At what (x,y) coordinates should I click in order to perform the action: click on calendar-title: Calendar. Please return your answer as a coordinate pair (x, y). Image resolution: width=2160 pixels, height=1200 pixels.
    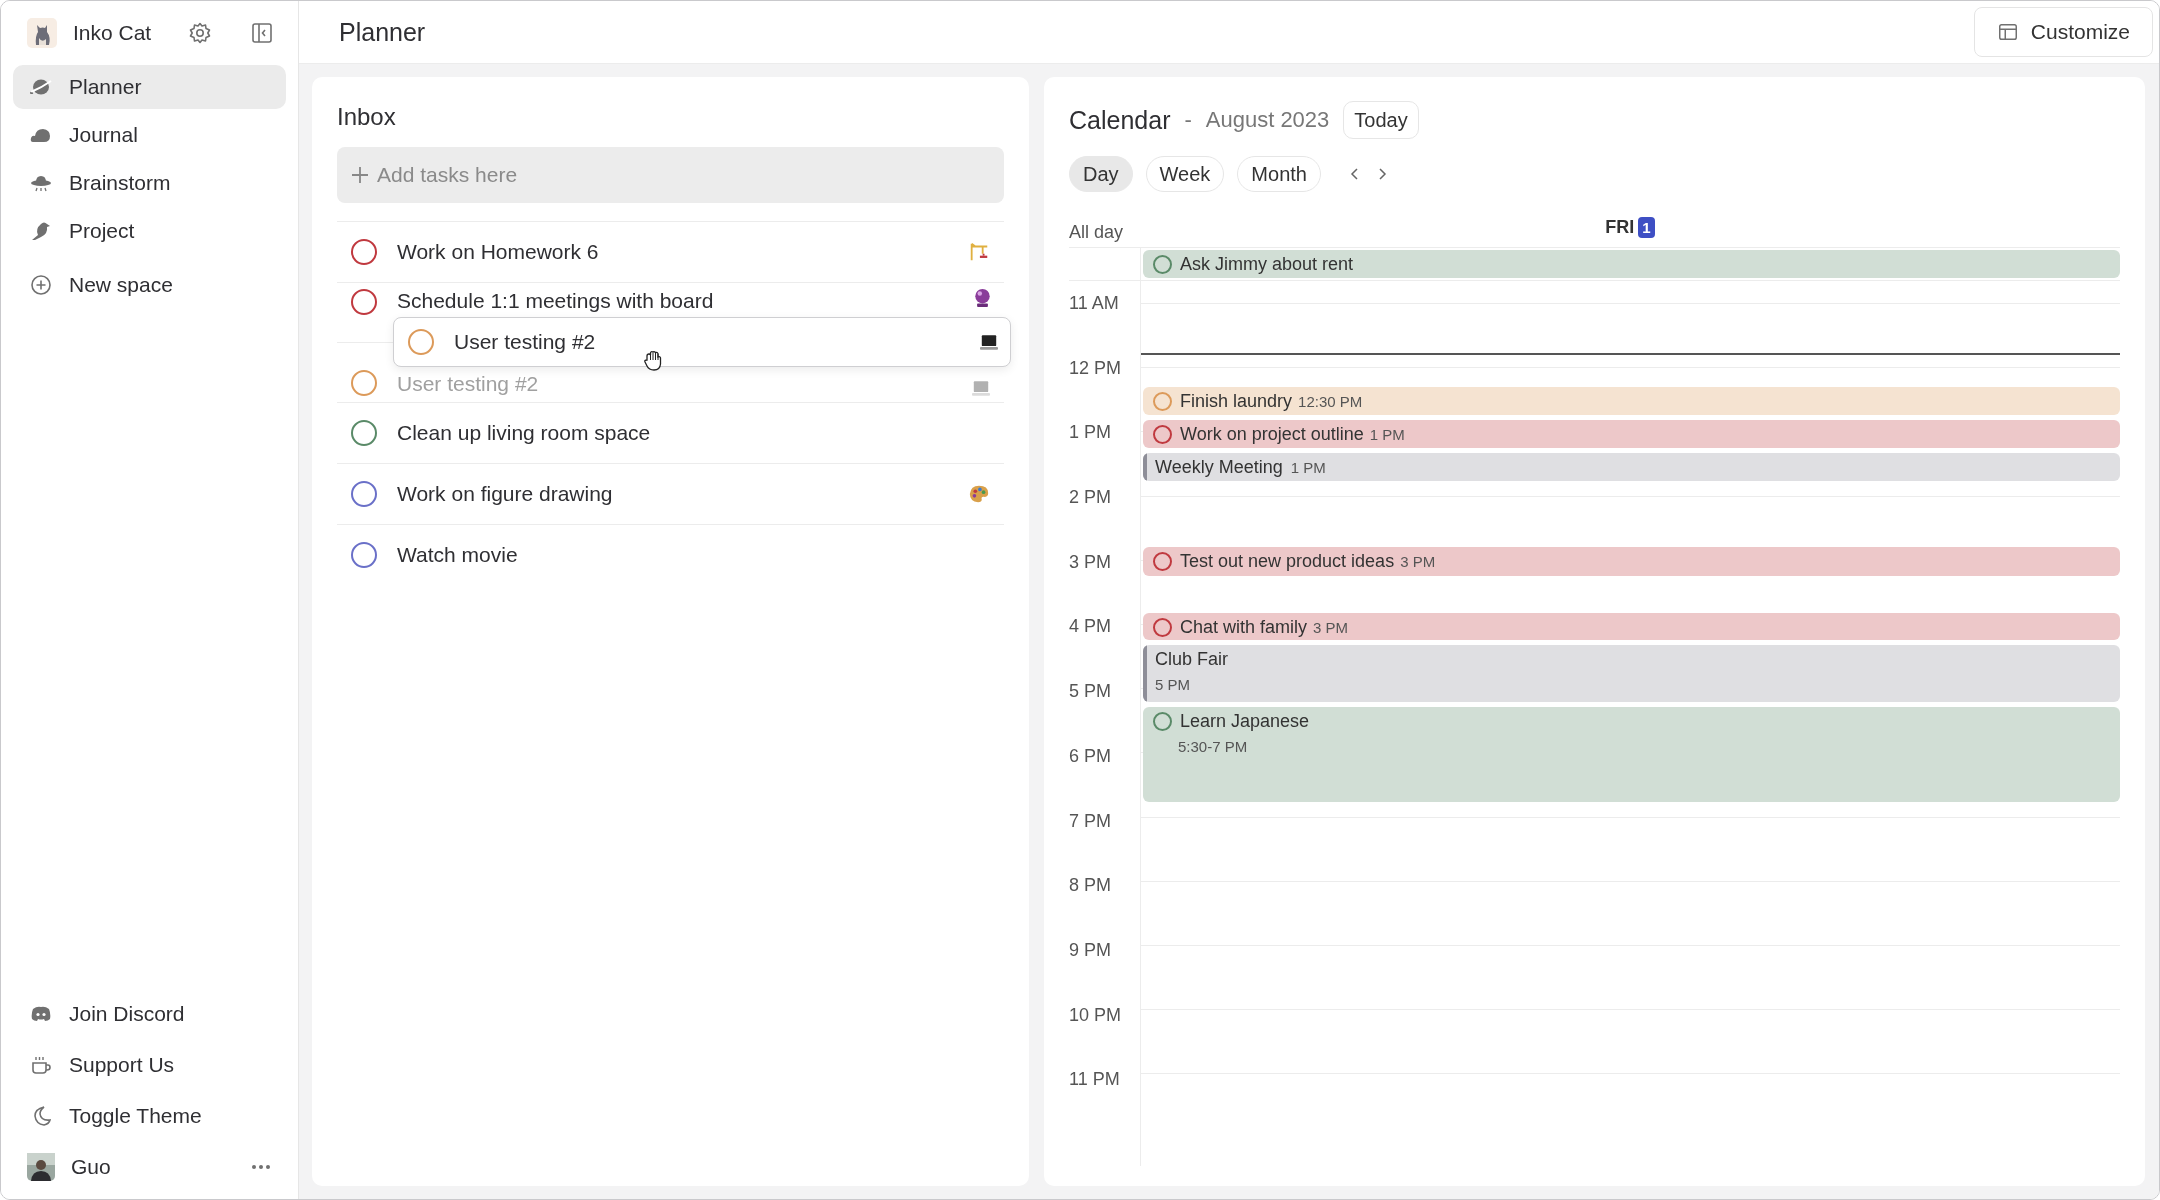
    Looking at the image, I should click on (1120, 120).